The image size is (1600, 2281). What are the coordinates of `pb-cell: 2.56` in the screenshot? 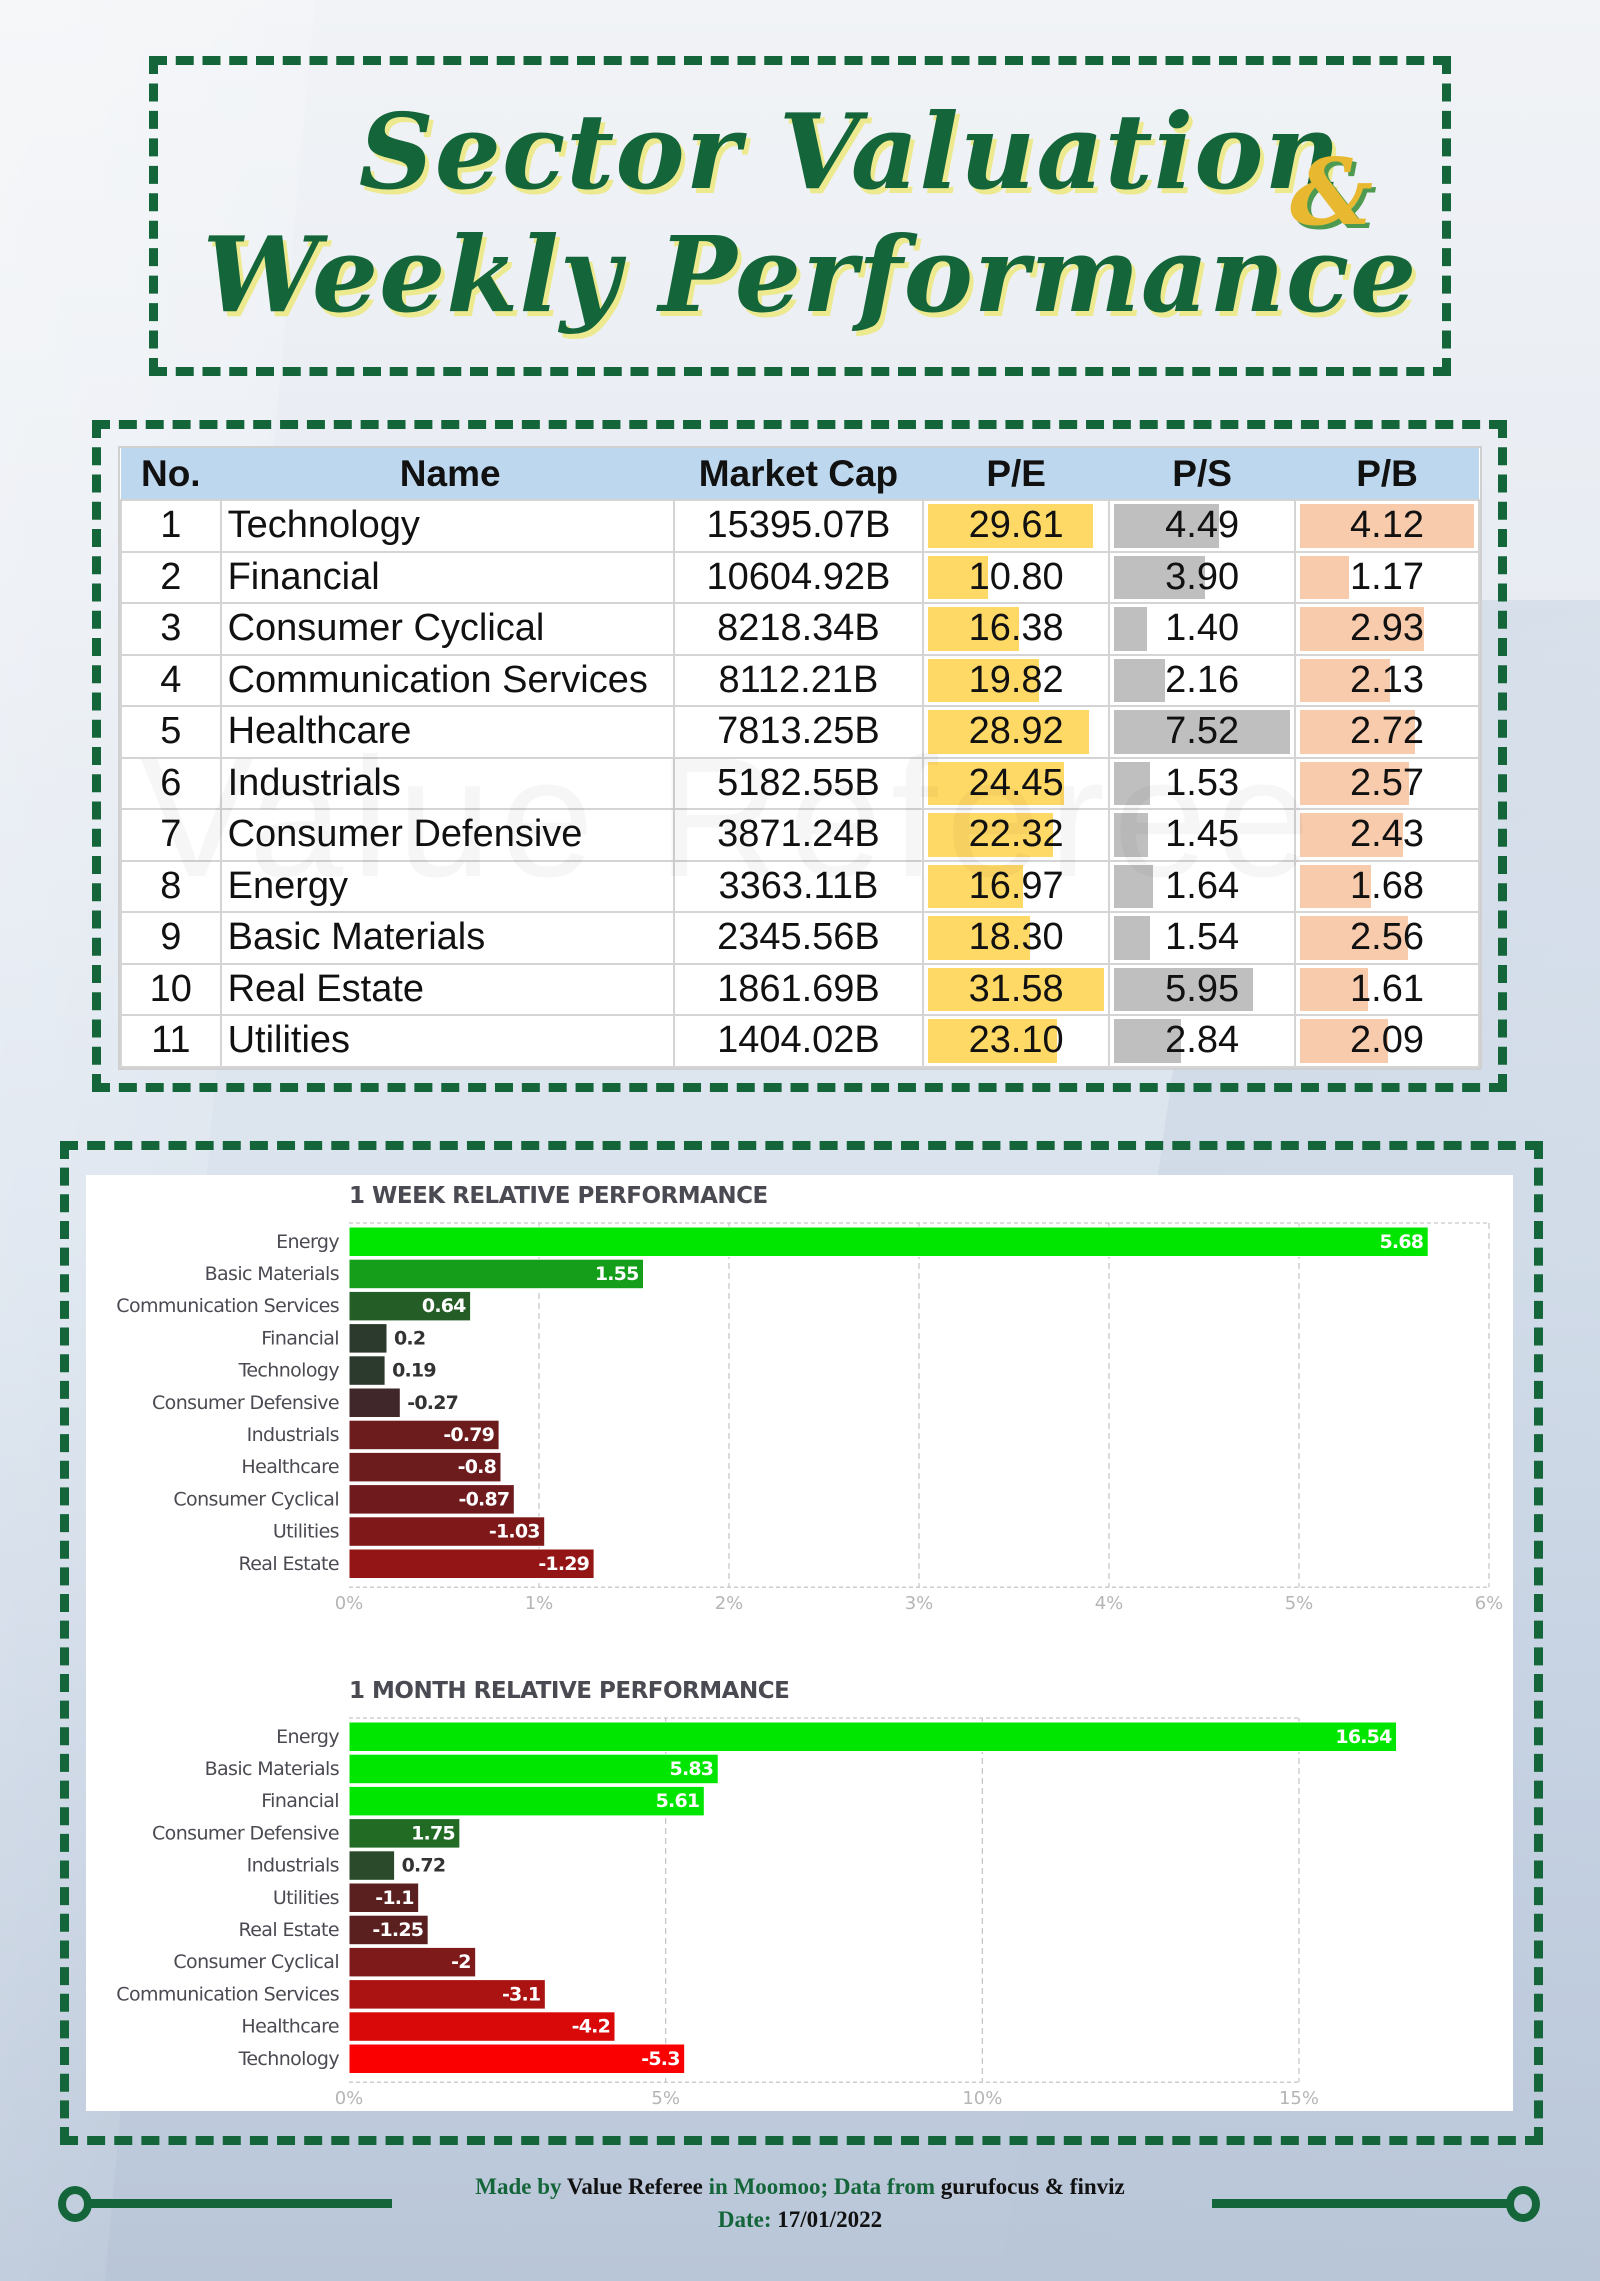 It's located at (1387, 938).